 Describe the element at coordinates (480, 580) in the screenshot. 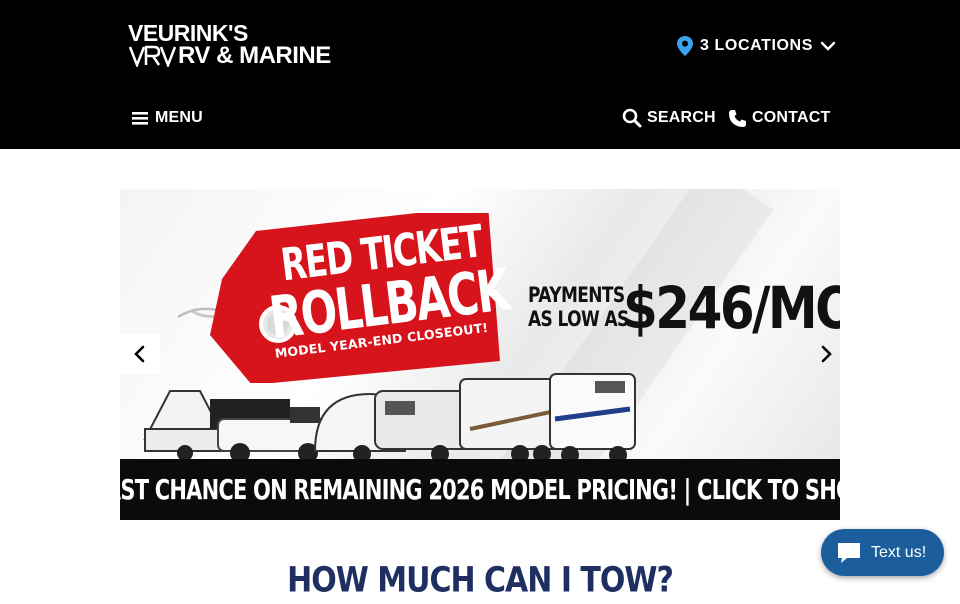

I see `towing-section-heading: HOW MUCH CAN I TOW?` at that location.